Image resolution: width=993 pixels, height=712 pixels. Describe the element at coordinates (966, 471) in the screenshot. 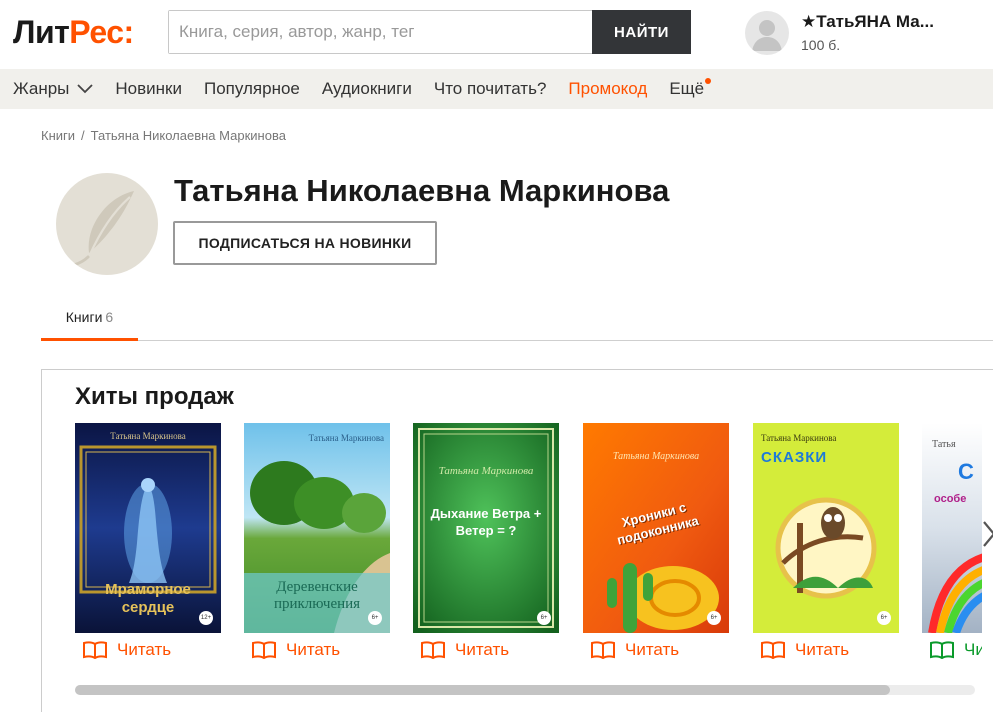

I see `cover-title: С` at that location.